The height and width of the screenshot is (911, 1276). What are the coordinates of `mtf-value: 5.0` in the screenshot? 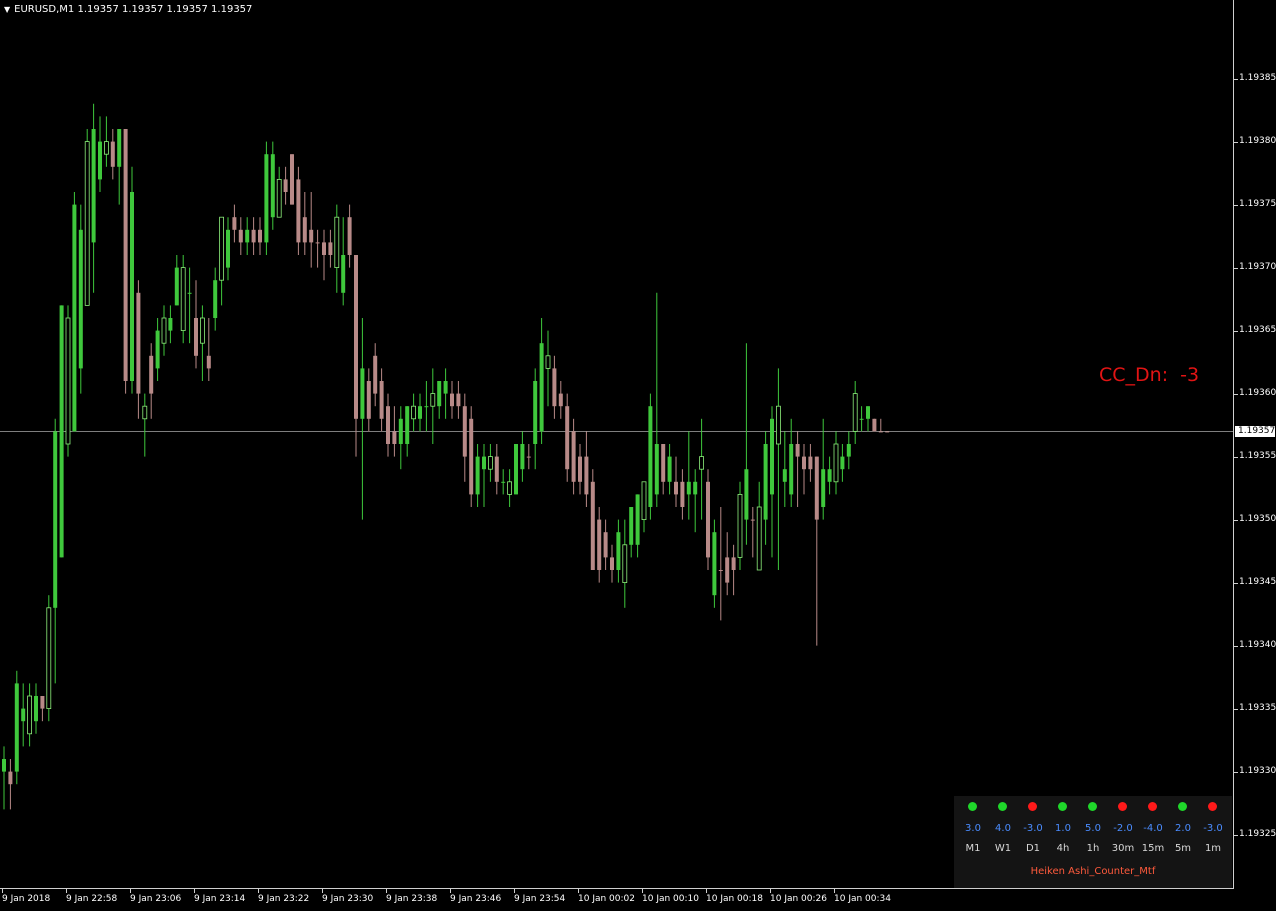 It's located at (1093, 828).